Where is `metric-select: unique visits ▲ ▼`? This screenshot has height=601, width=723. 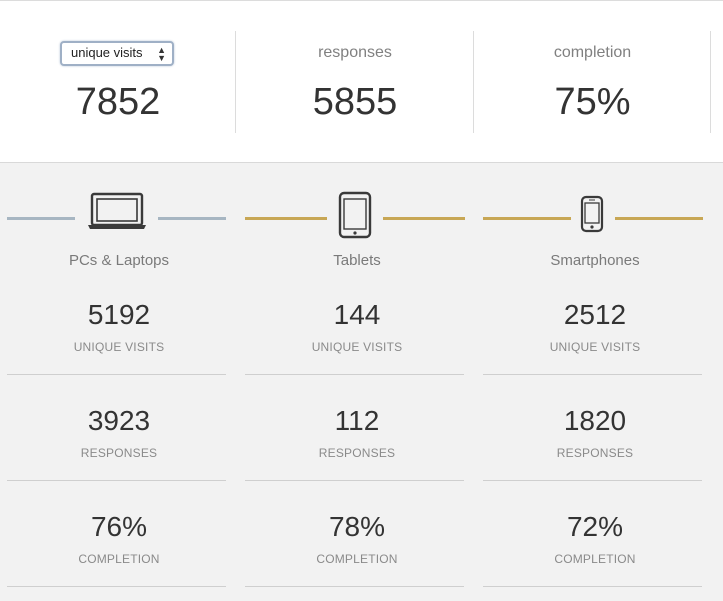
metric-select: unique visits ▲ ▼ is located at coordinates (117, 53).